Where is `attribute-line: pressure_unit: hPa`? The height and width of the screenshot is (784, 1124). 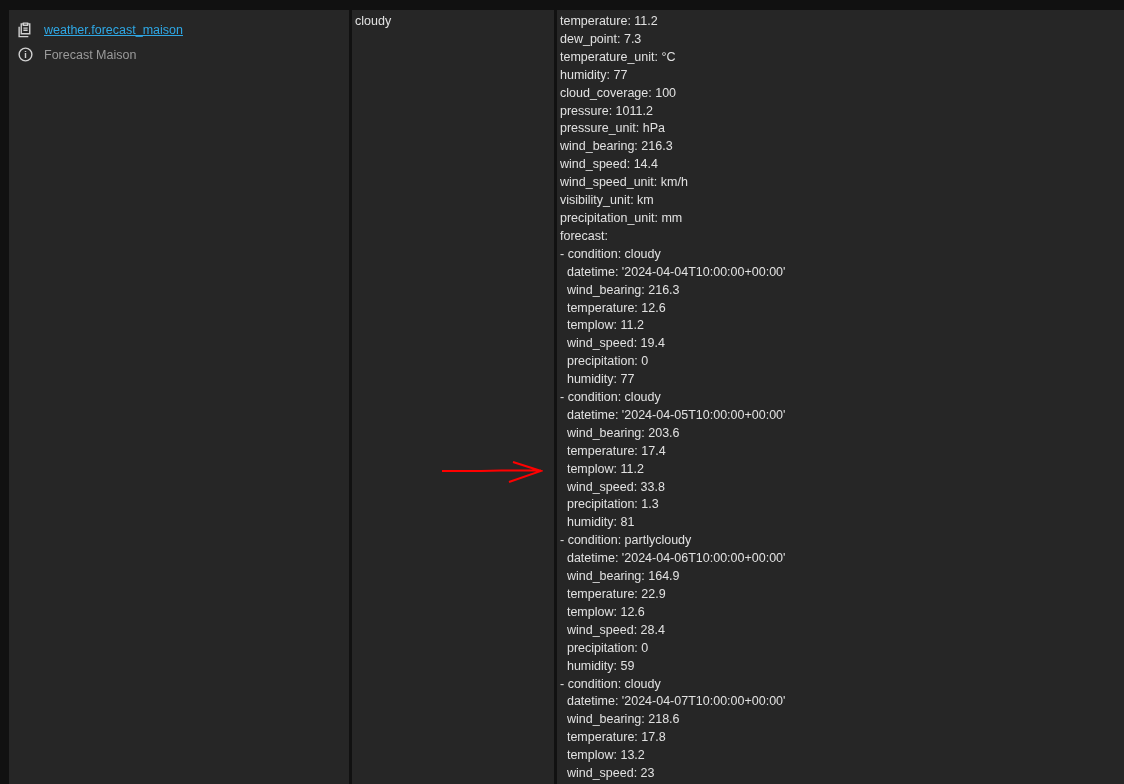
attribute-line: pressure_unit: hPa is located at coordinates (613, 129).